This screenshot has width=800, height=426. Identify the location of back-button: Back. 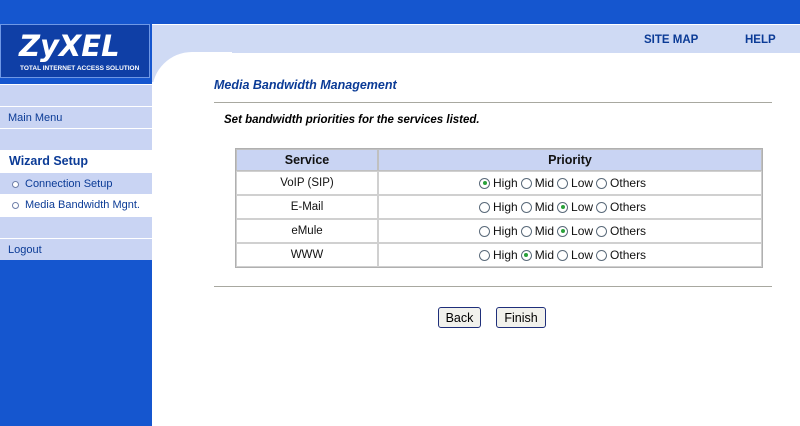
(459, 317).